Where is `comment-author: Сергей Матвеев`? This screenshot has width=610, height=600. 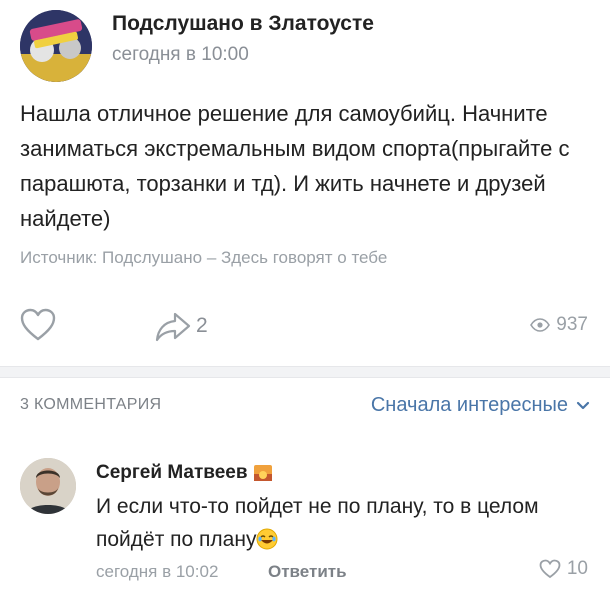 comment-author: Сергей Матвеев is located at coordinates (184, 473).